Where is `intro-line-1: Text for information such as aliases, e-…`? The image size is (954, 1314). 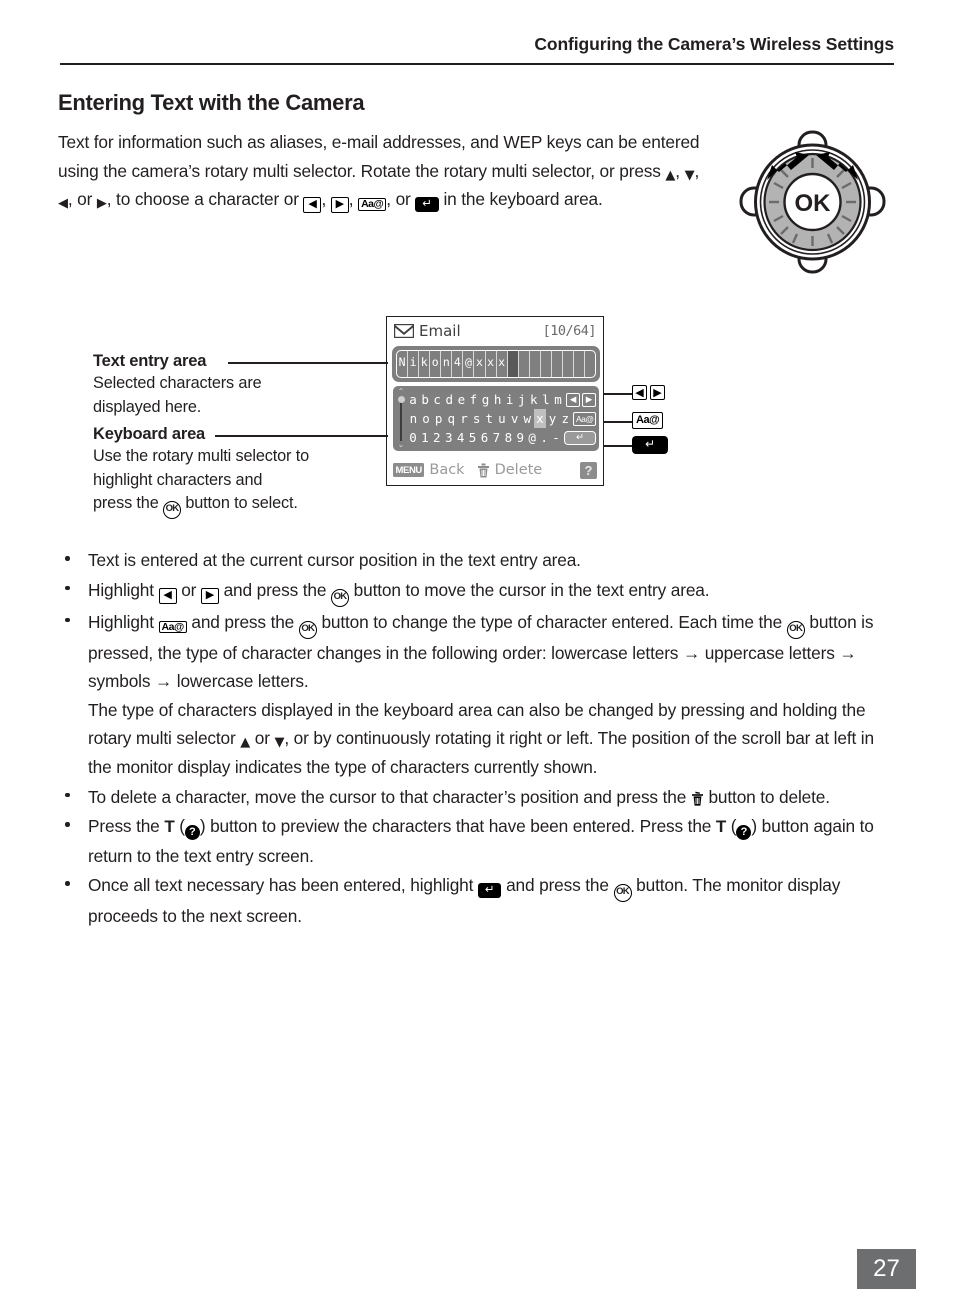
intro-line-1: Text for information such as aliases, e-… is located at coordinates (320, 142).